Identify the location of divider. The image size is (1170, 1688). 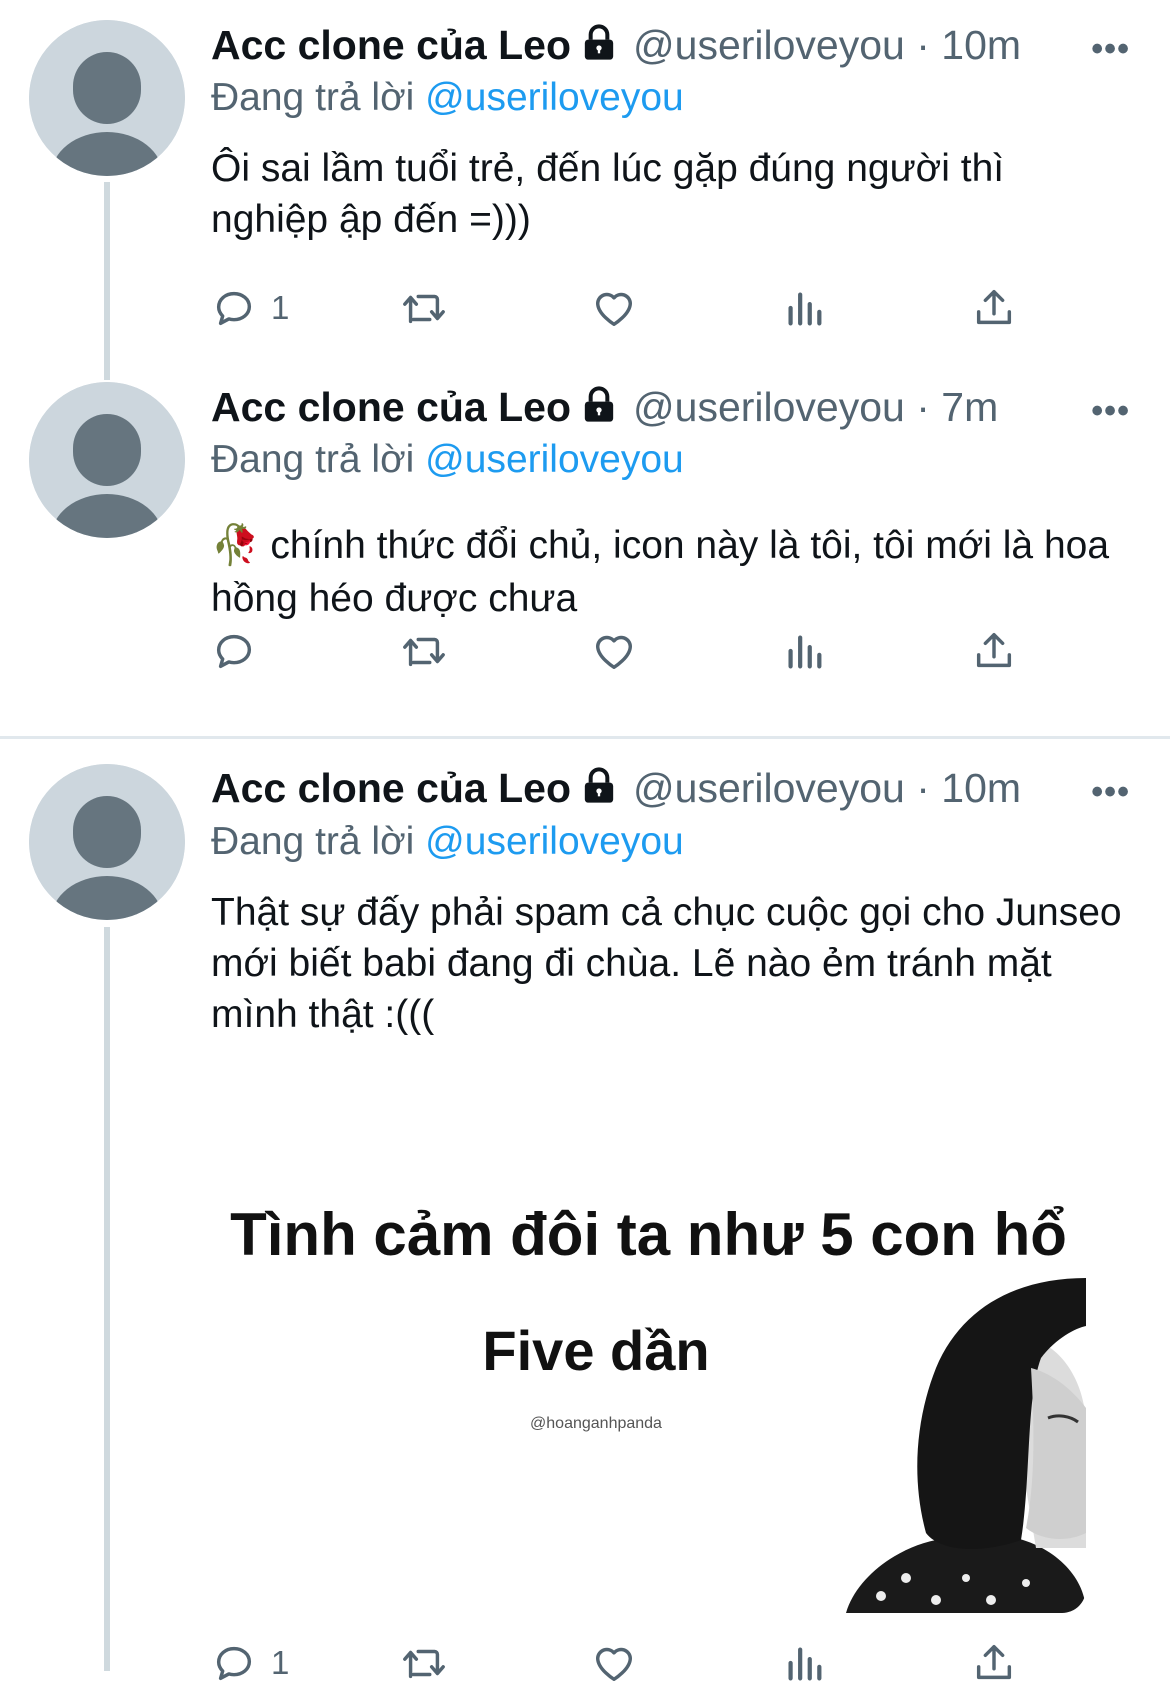
(585, 737).